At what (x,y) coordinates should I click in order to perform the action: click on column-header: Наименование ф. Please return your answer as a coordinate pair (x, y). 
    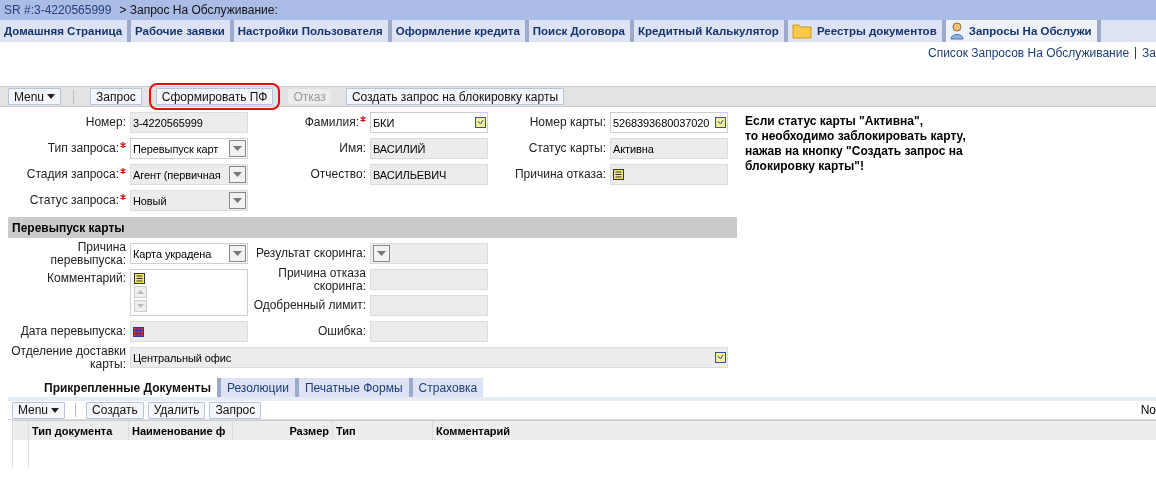
    Looking at the image, I should click on (181, 430).